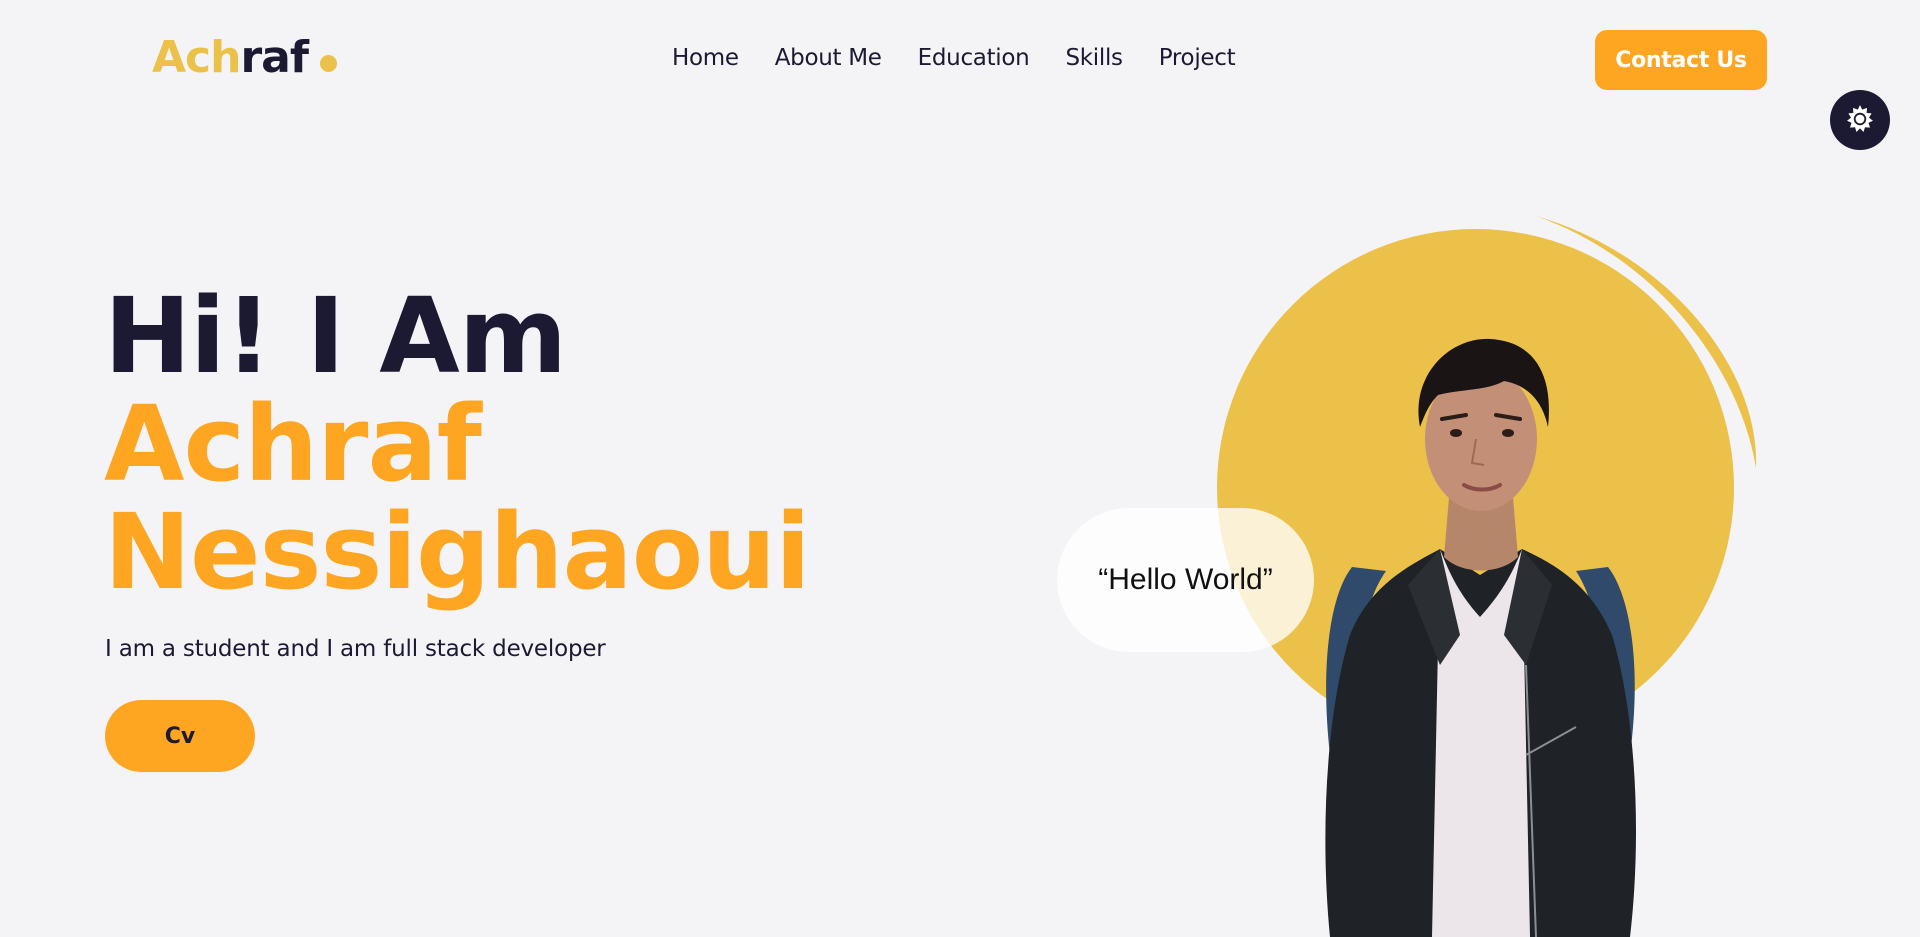  I want to click on profile-photo, so click(1480, 637).